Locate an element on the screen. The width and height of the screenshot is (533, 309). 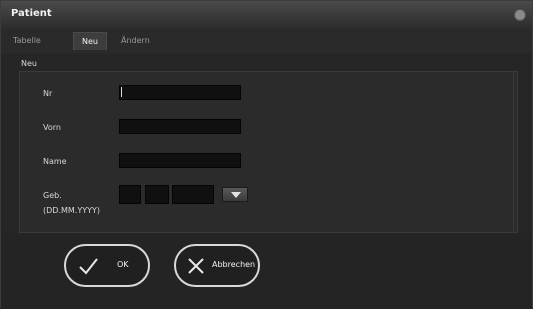
tab-tabelle: Tabelle is located at coordinates (27, 40).